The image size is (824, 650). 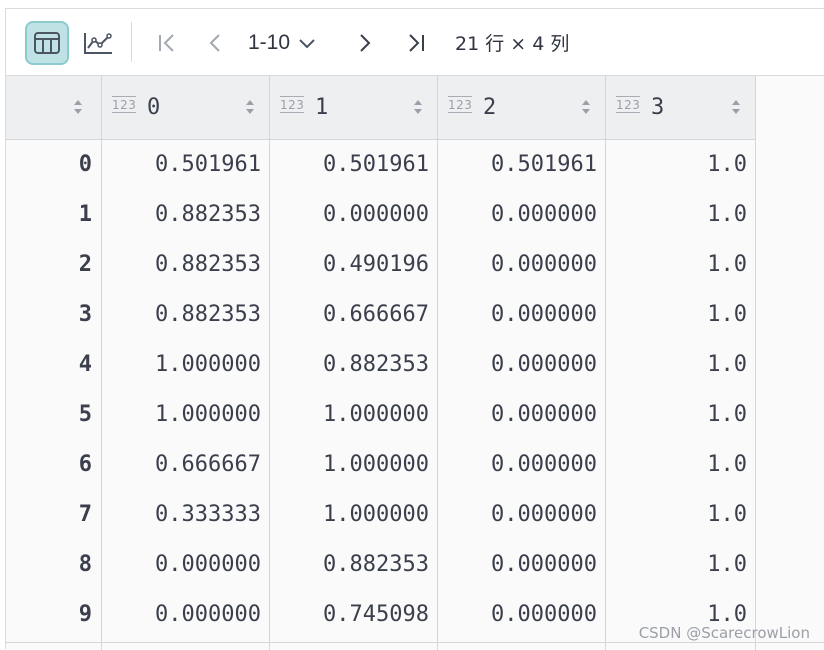 I want to click on chart-view-button, so click(x=98, y=43).